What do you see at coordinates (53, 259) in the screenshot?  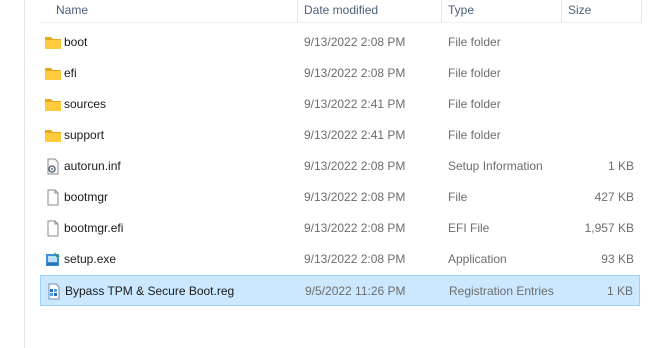 I see `setup-exe-icon` at bounding box center [53, 259].